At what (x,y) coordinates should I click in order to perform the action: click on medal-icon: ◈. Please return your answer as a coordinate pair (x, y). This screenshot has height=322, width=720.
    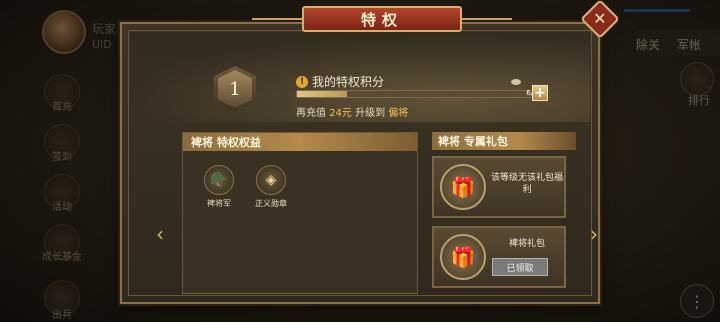
    Looking at the image, I should click on (271, 180).